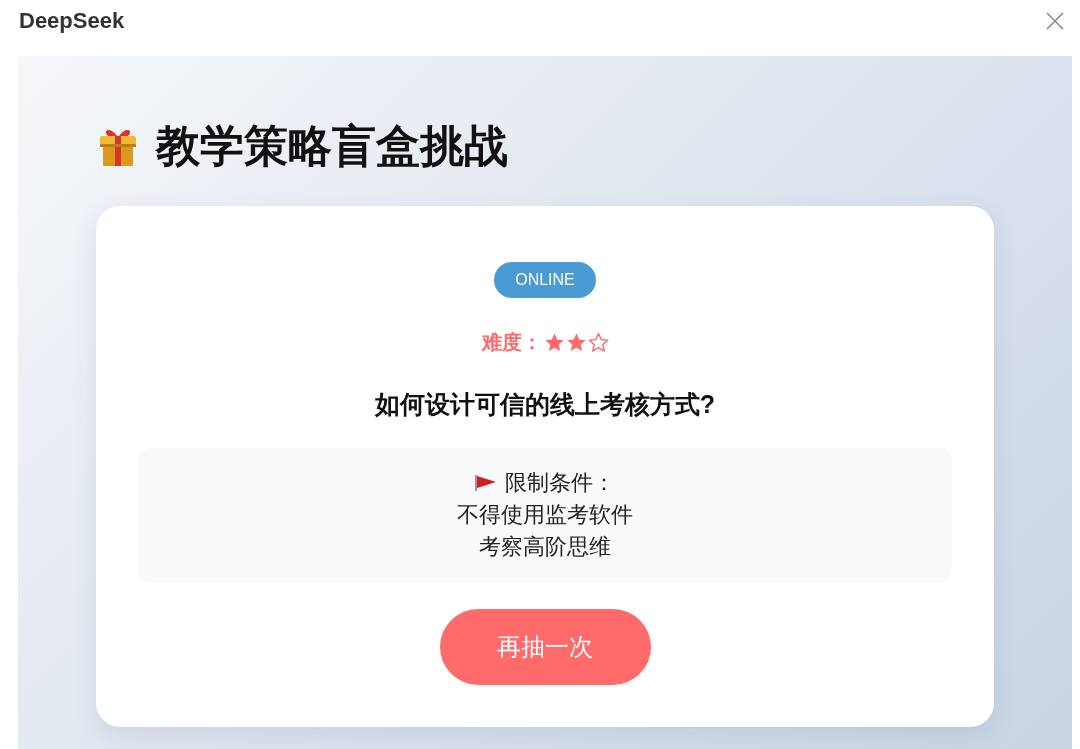 The image size is (1080, 749). I want to click on constraints-heading: 限制条件：, so click(560, 483).